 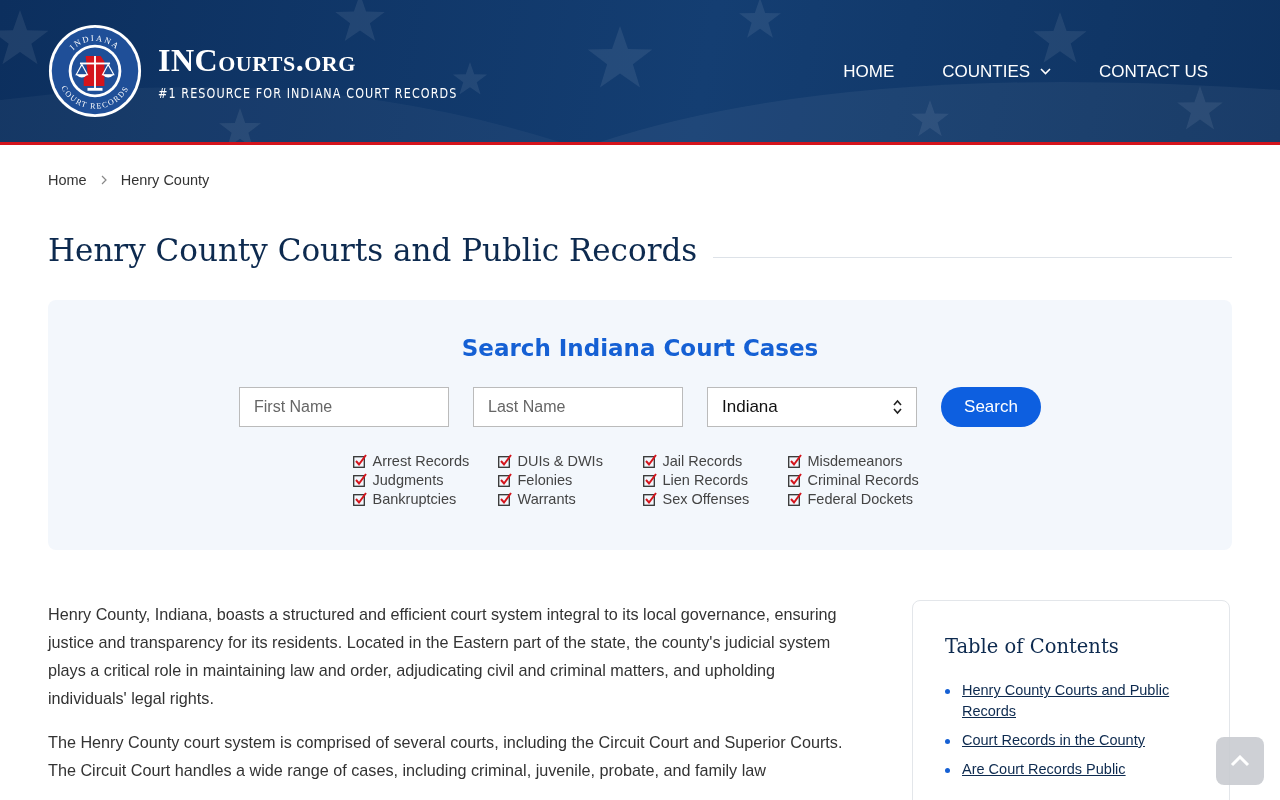 I want to click on record-type-checkbox: Judgments, so click(x=425, y=480).